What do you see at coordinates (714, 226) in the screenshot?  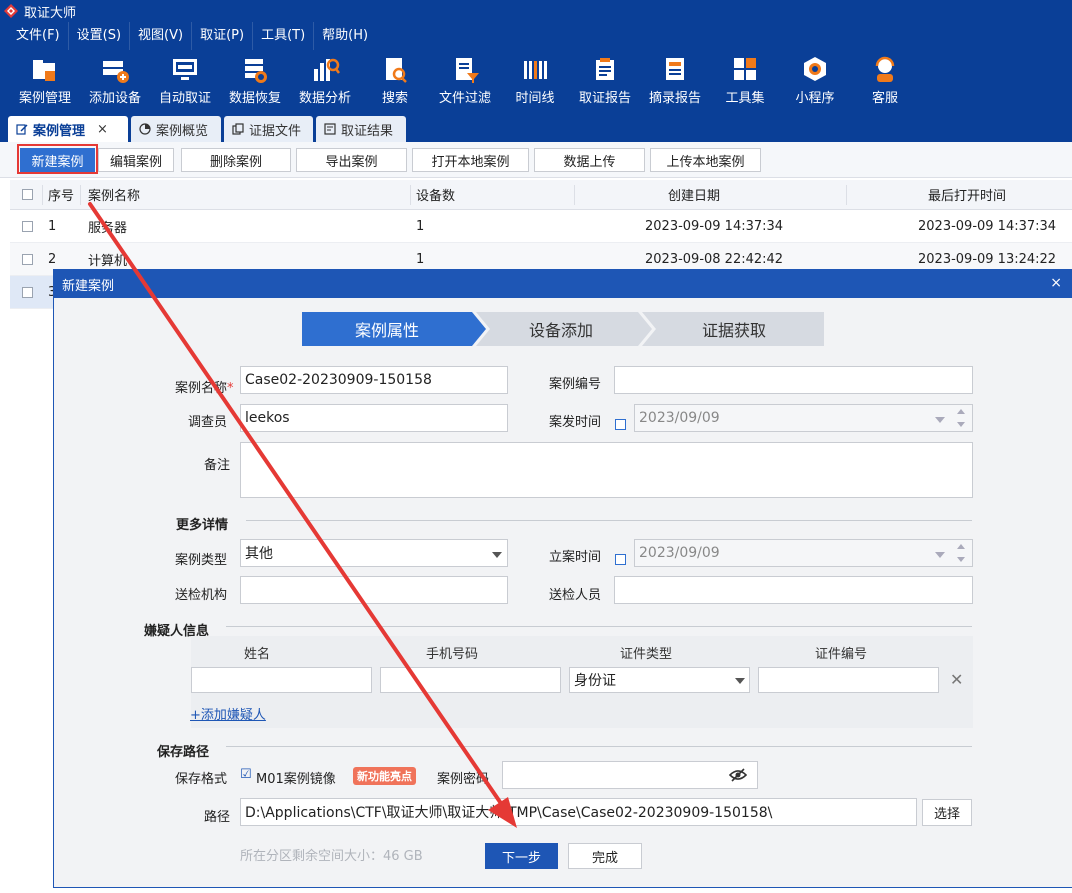 I see `row-created-date: 2023-09-09 14:37:34` at bounding box center [714, 226].